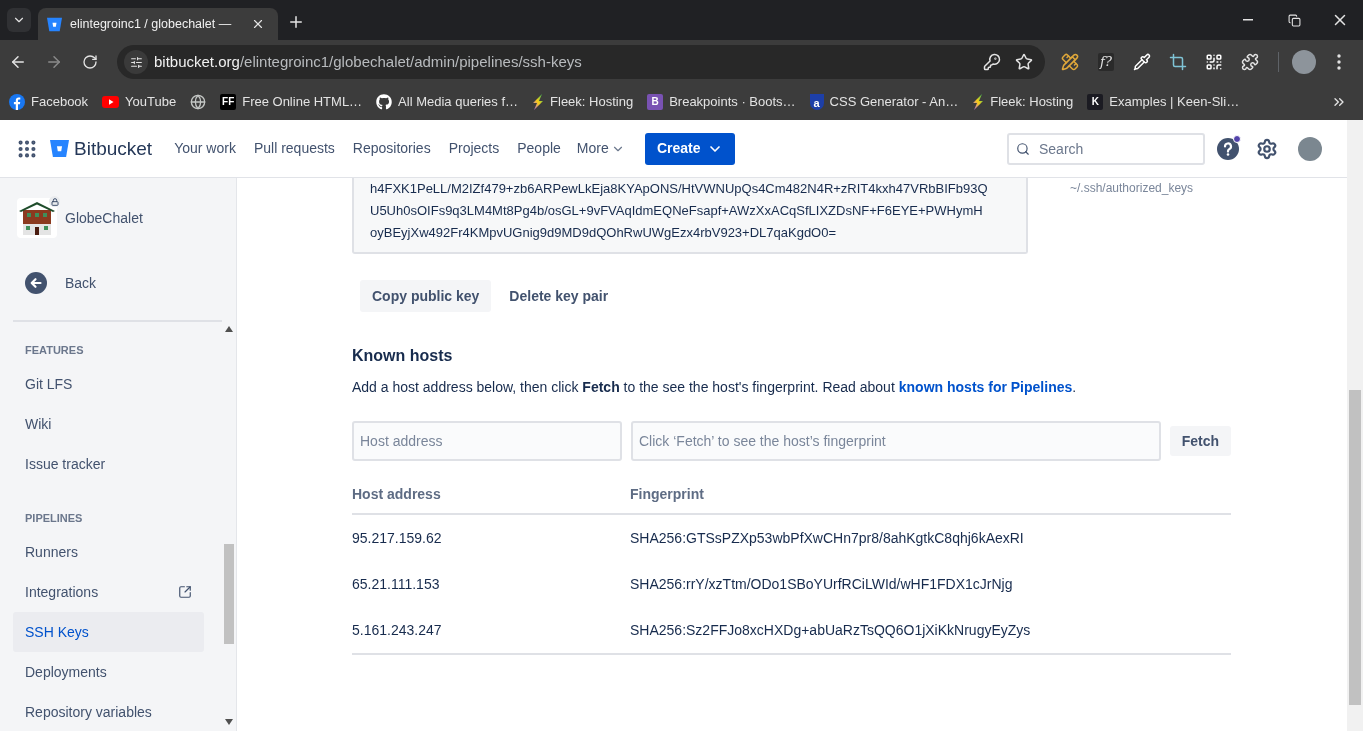 The height and width of the screenshot is (731, 1363). Describe the element at coordinates (54, 350) in the screenshot. I see `section-heading: FEATURES` at that location.